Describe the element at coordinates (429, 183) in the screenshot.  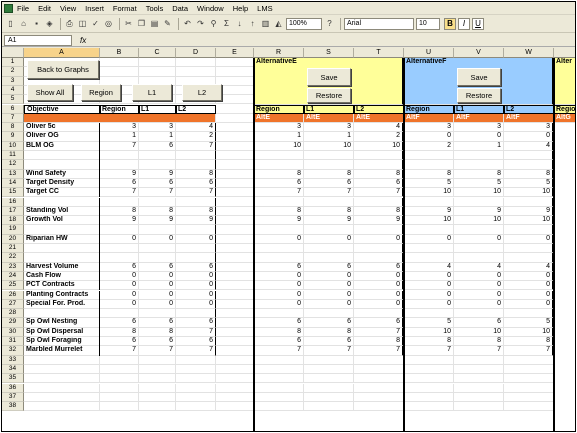
I see `alt-f-score-cell: 5` at that location.